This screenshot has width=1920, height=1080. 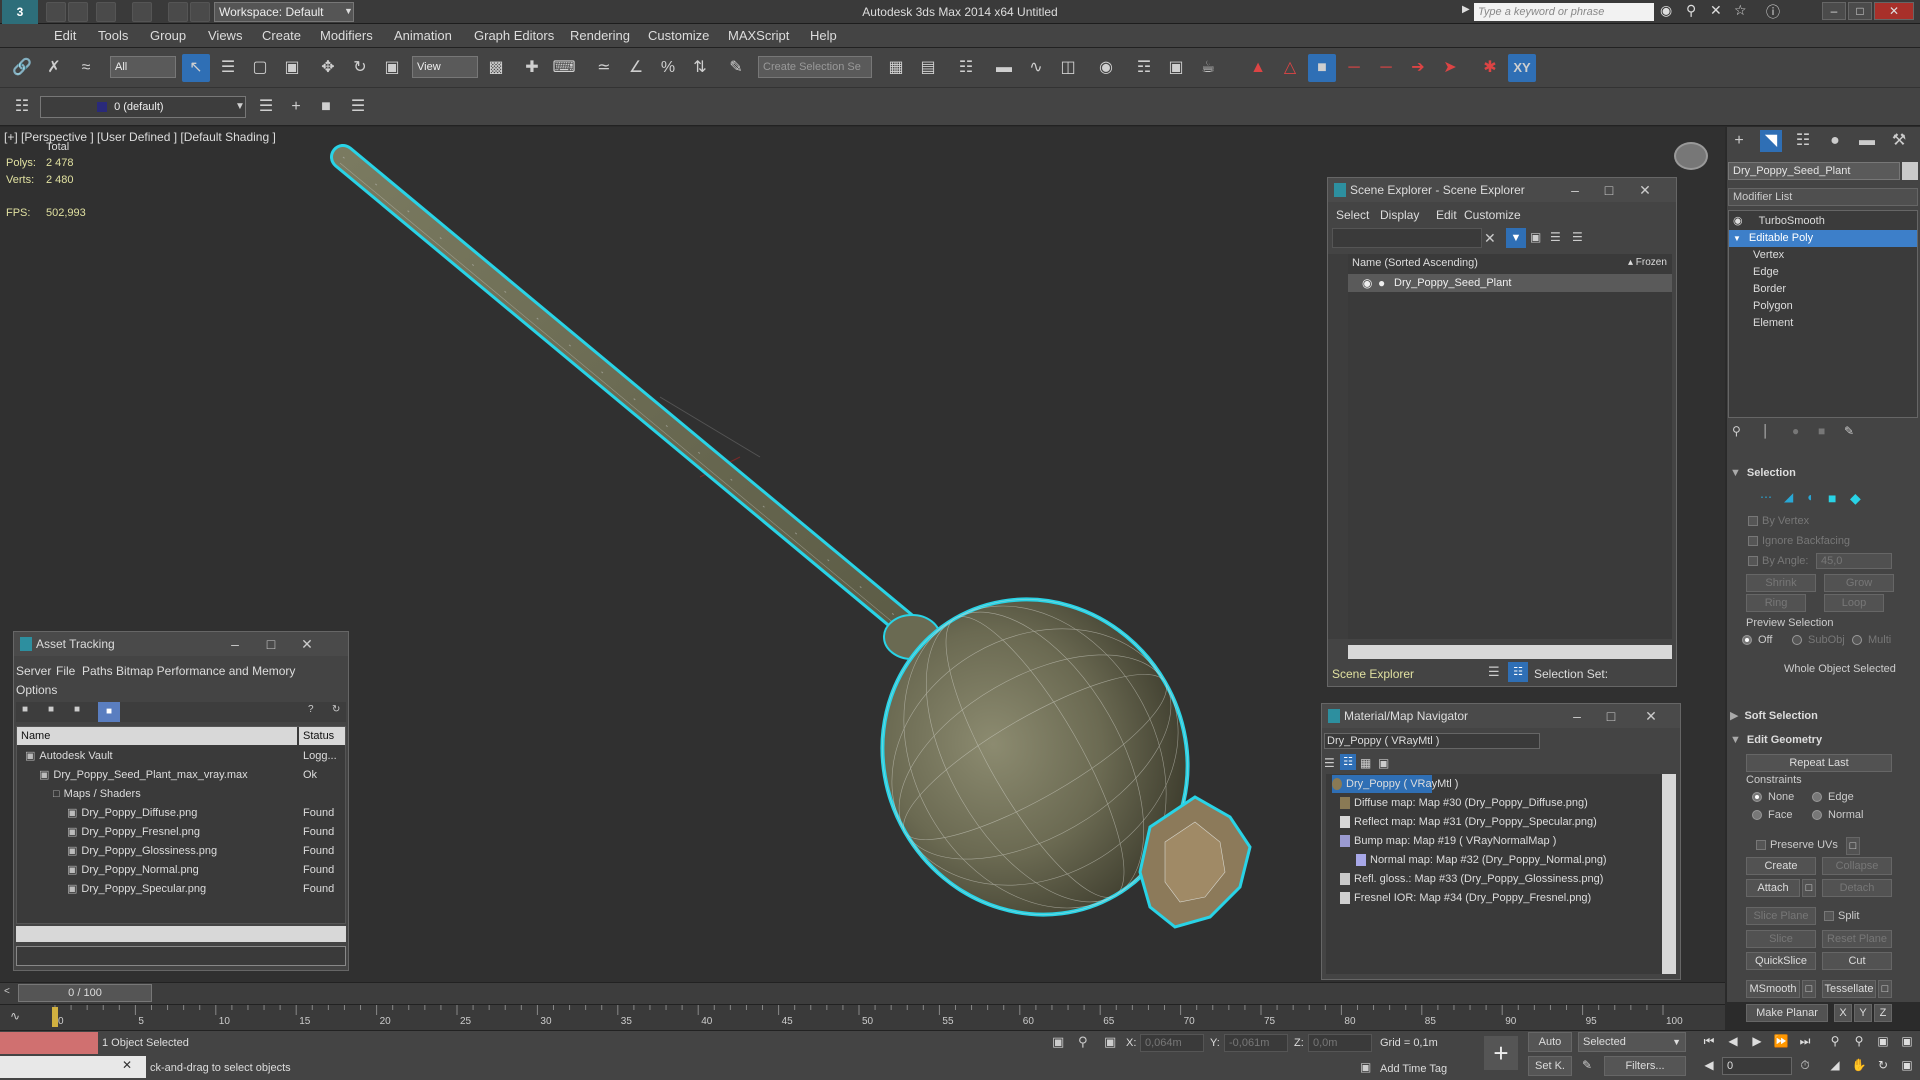 What do you see at coordinates (1348, 762) in the screenshot?
I see `view-list-icons-icon: ☷` at bounding box center [1348, 762].